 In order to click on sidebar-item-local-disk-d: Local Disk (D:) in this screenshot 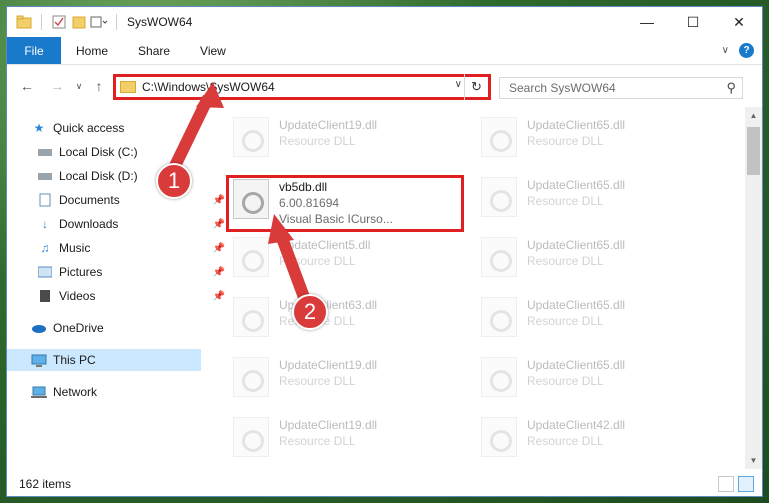, I will do `click(134, 176)`.